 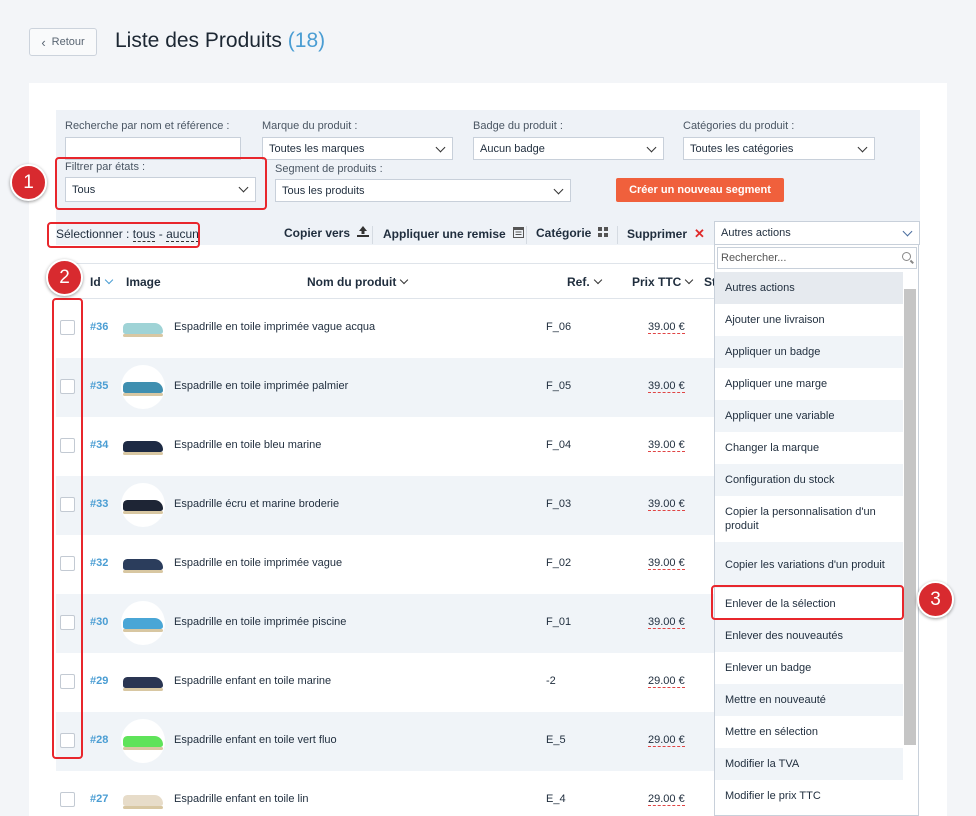 What do you see at coordinates (809, 764) in the screenshot?
I see `dropdown-option: Modifier la TVA` at bounding box center [809, 764].